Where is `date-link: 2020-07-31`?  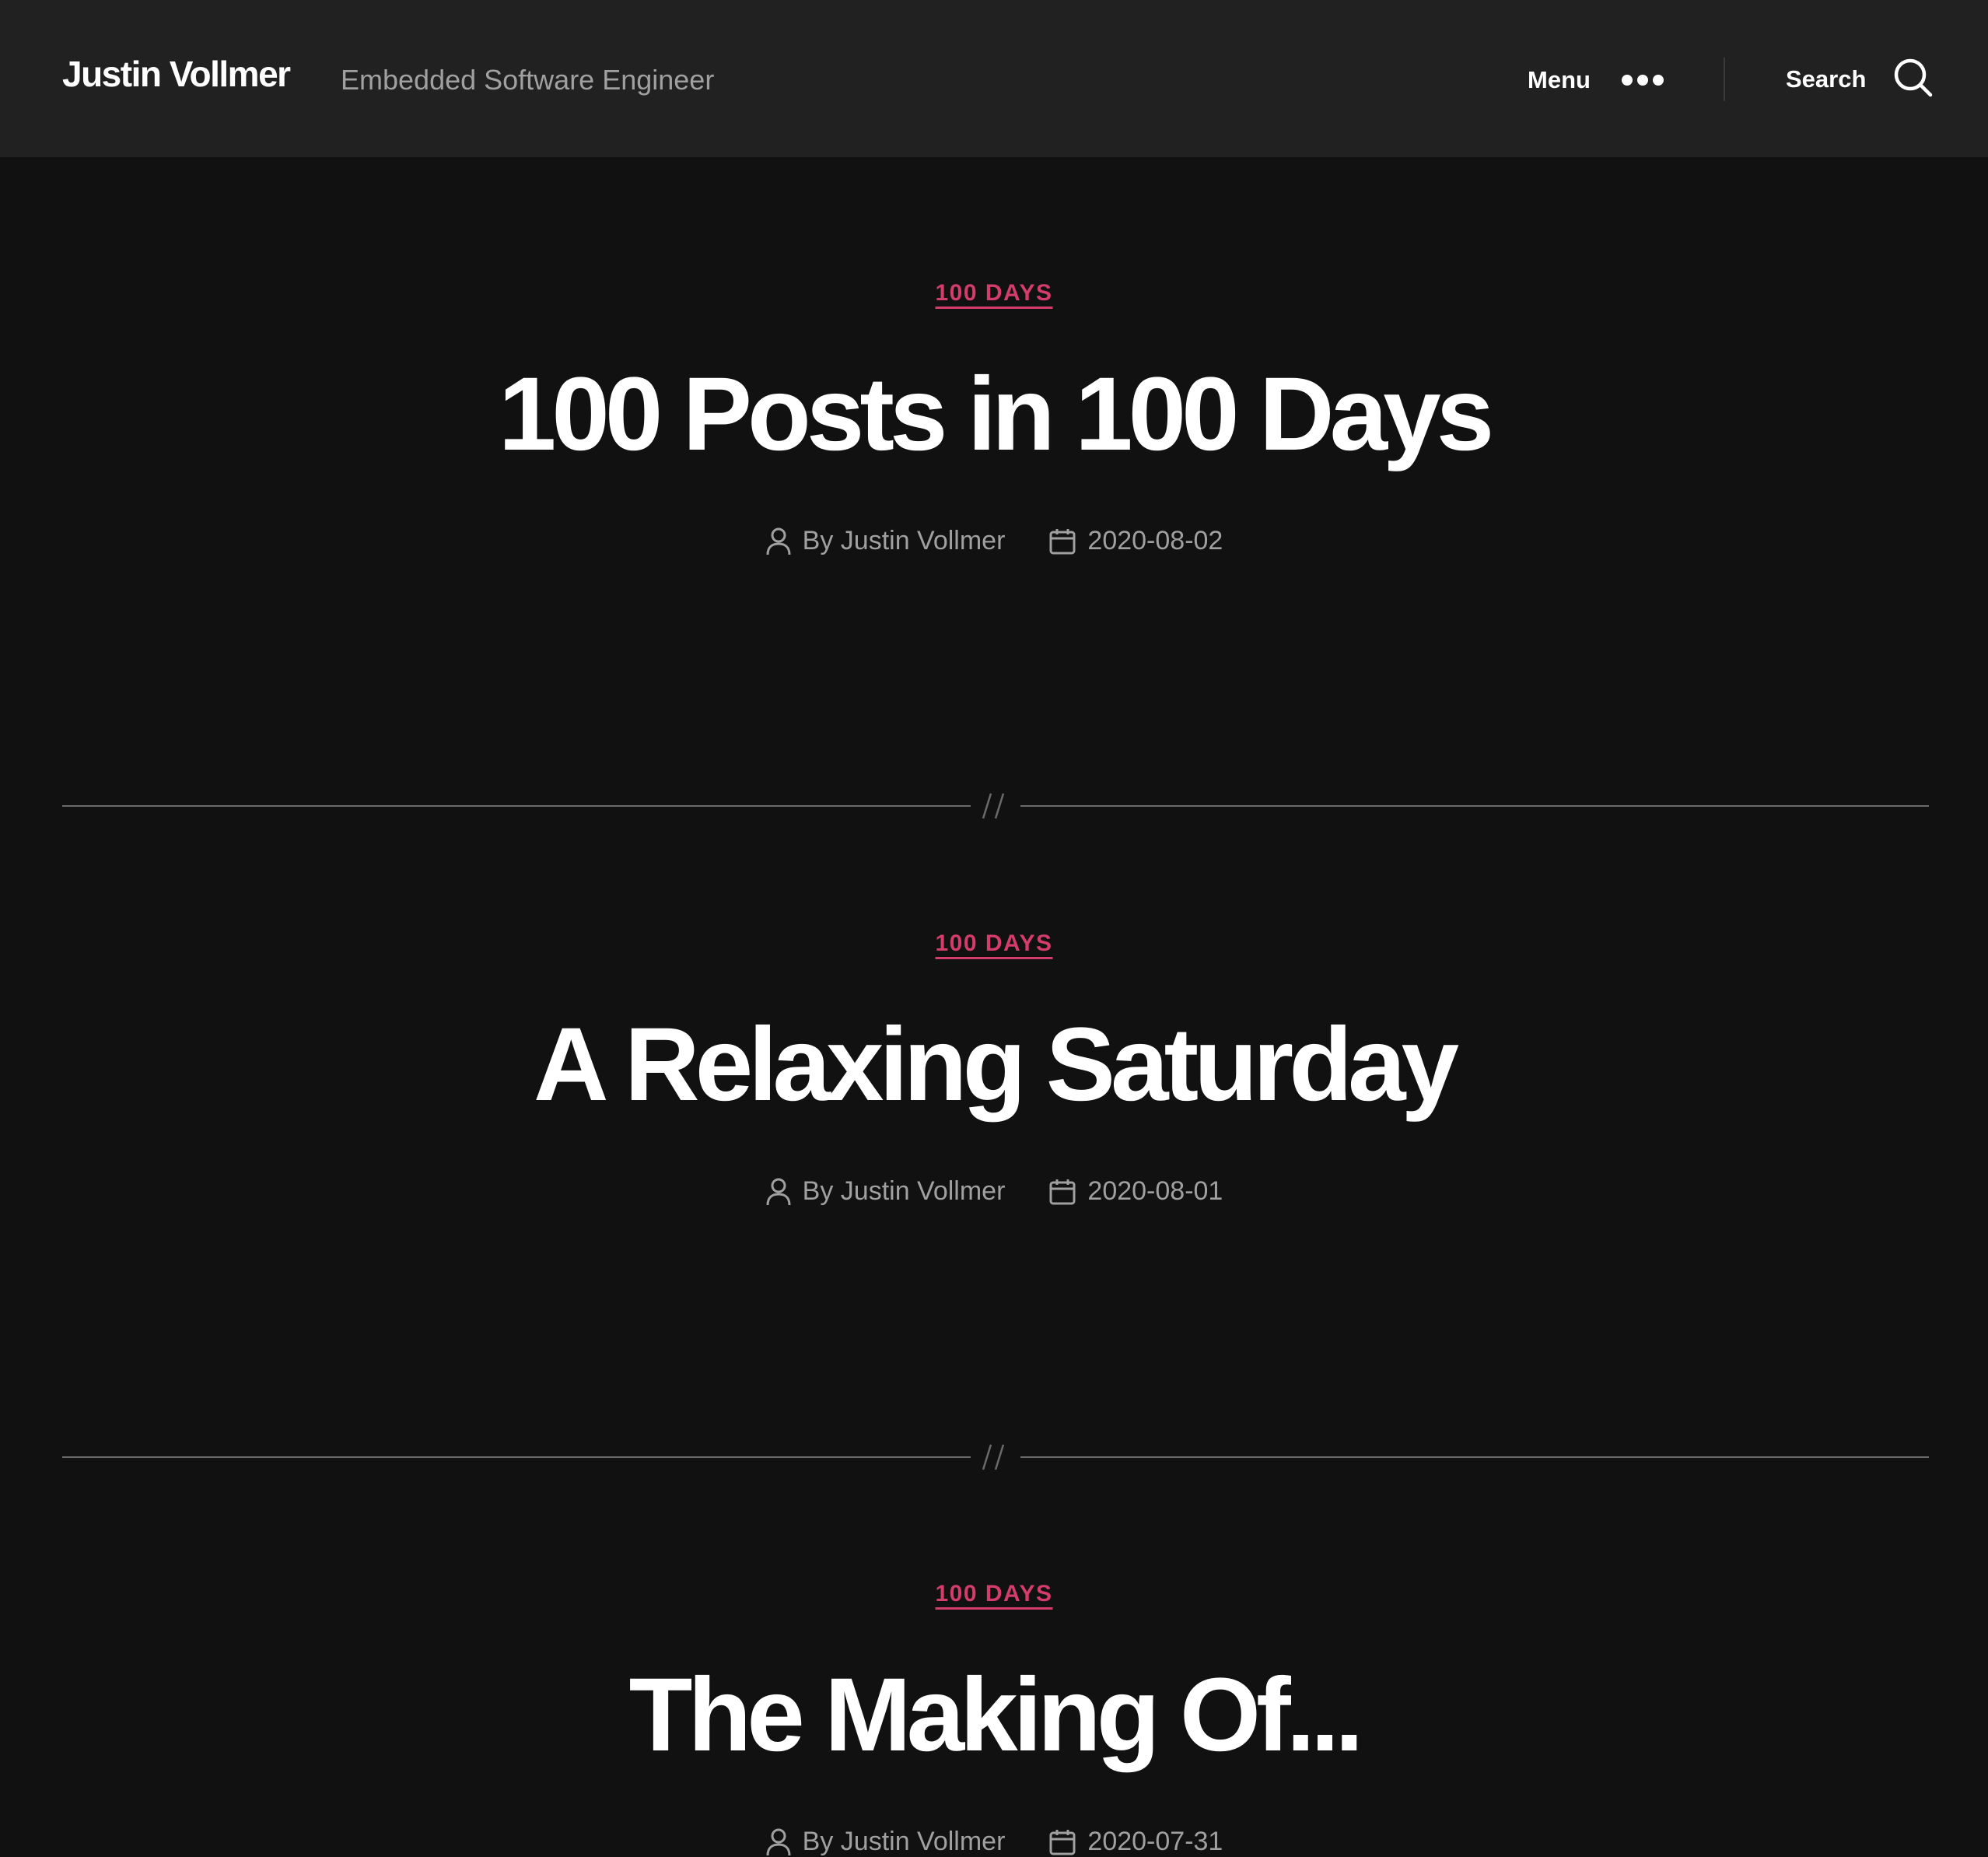
date-link: 2020-07-31 is located at coordinates (1155, 1842).